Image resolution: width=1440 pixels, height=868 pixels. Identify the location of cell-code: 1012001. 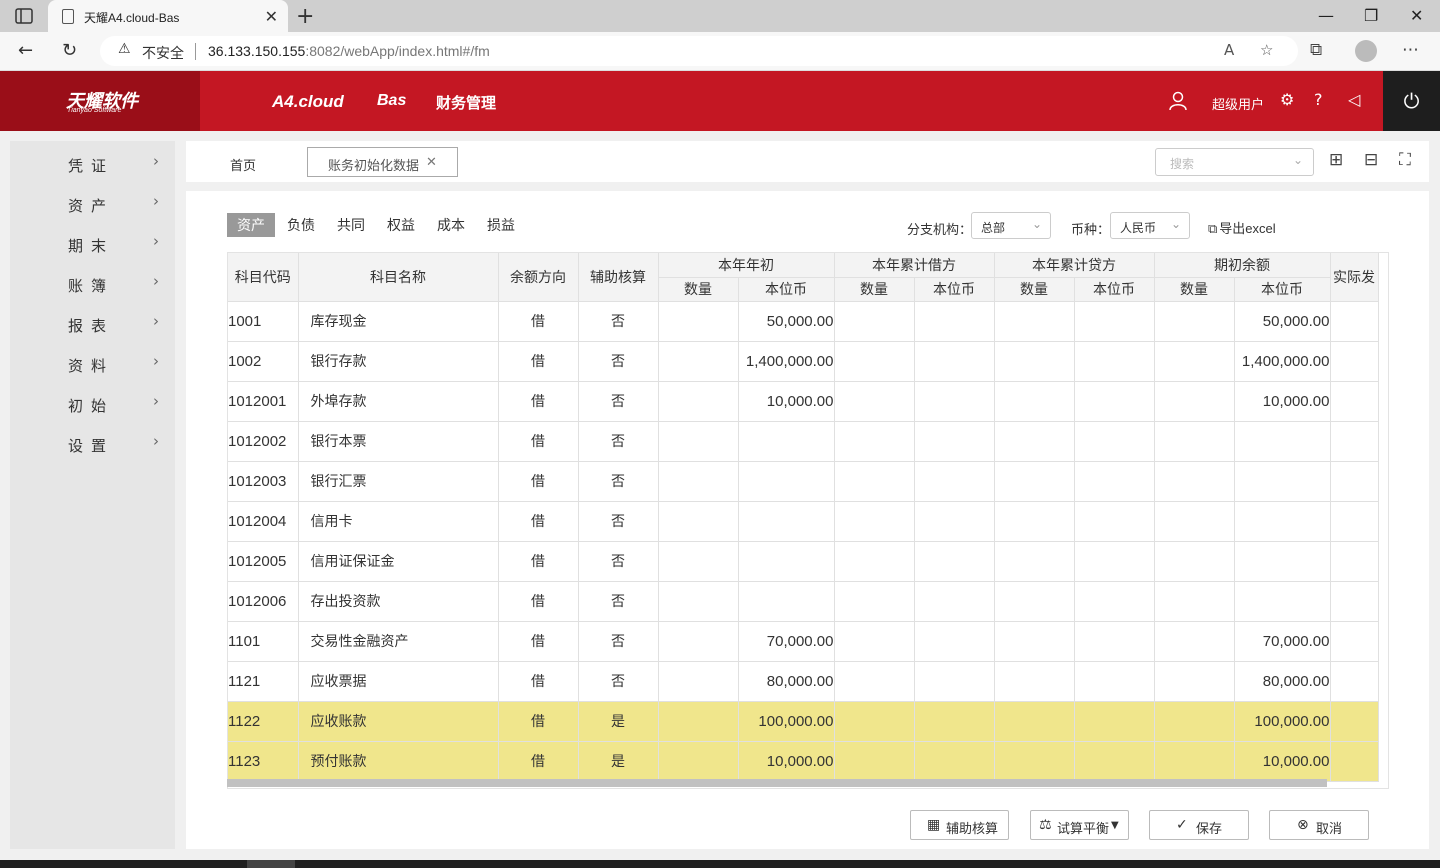
(263, 401).